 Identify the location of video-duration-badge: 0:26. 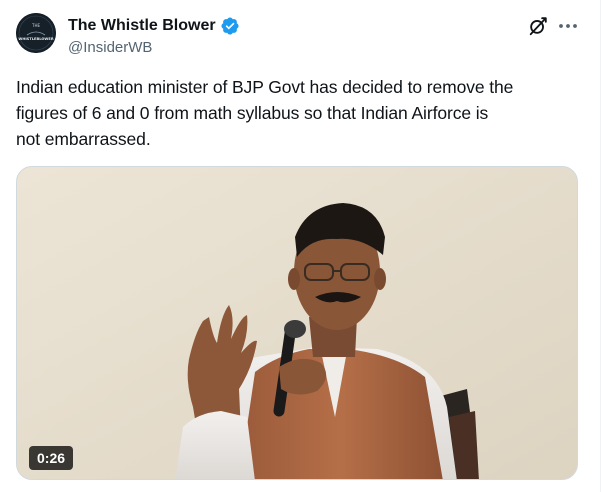
(51, 458).